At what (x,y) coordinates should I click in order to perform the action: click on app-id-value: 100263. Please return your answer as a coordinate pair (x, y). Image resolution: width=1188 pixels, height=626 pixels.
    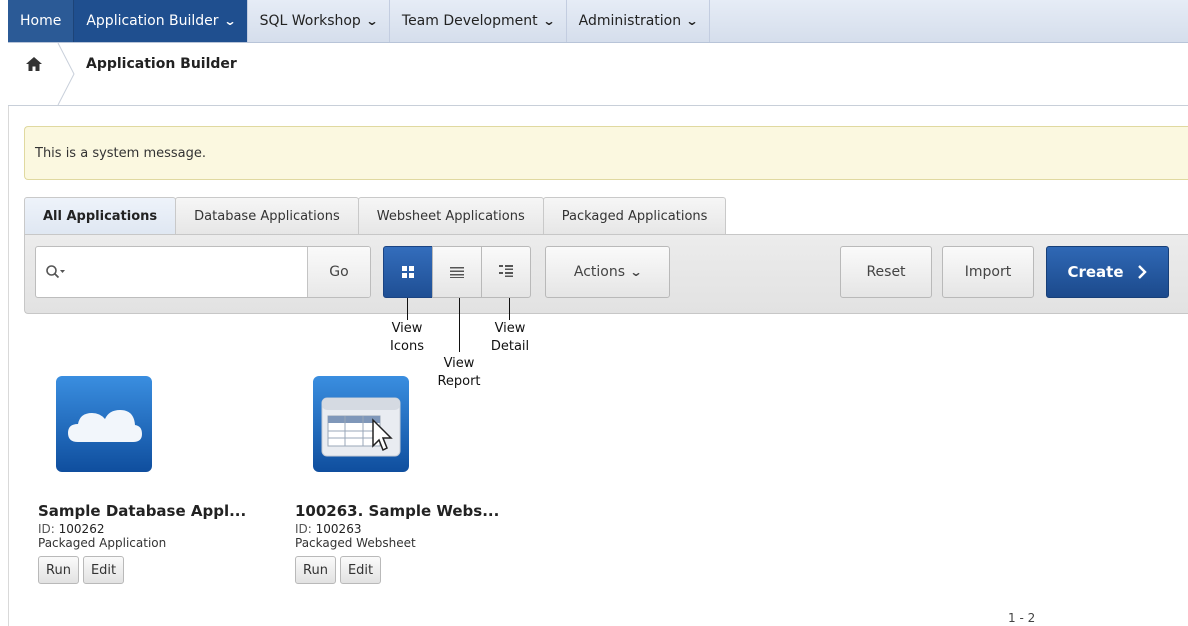
    Looking at the image, I should click on (338, 529).